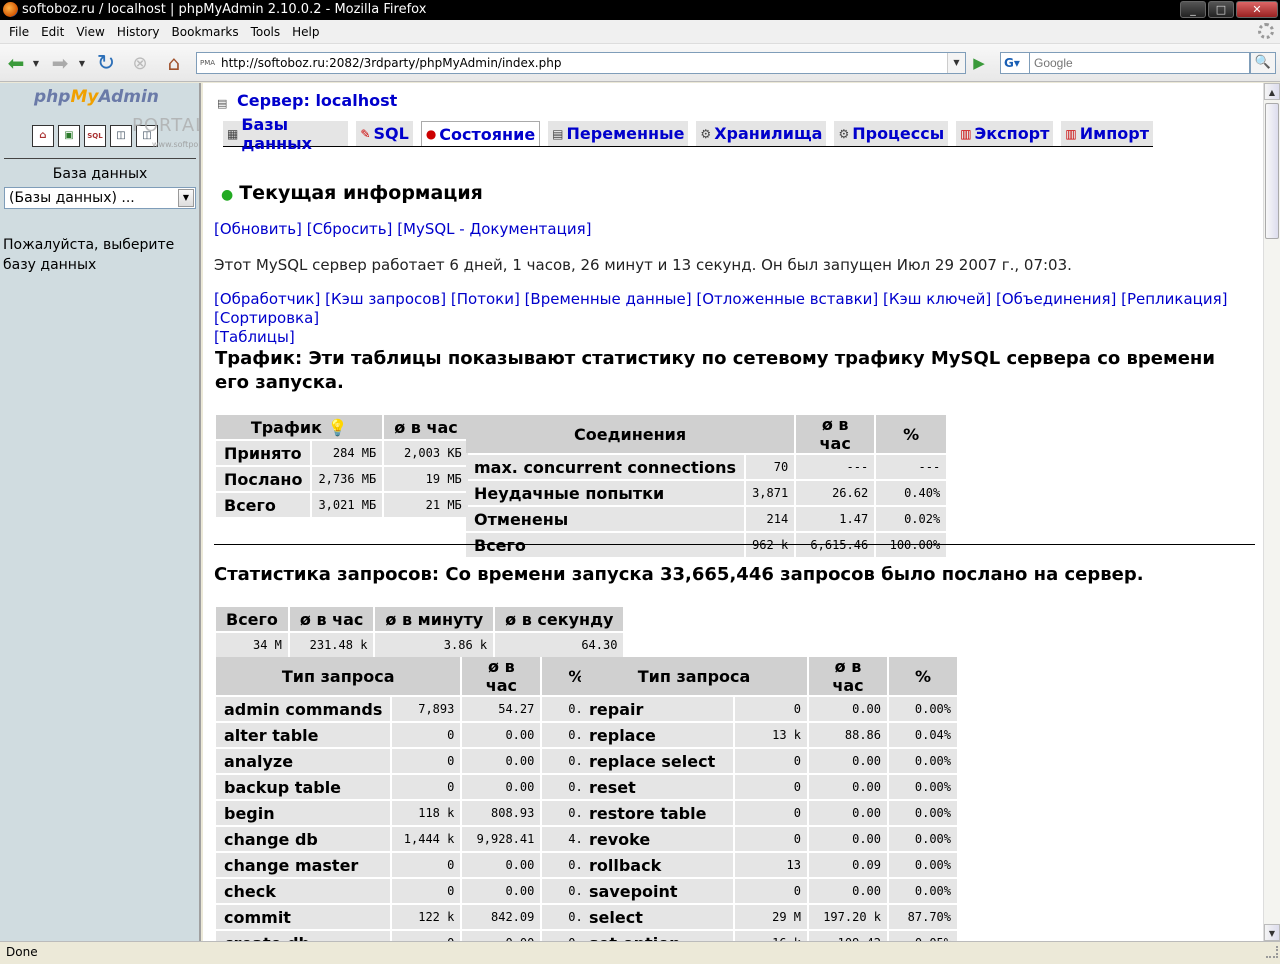 The height and width of the screenshot is (964, 1280). I want to click on link-delayed-inserts: [Отложенные вставки], so click(787, 299).